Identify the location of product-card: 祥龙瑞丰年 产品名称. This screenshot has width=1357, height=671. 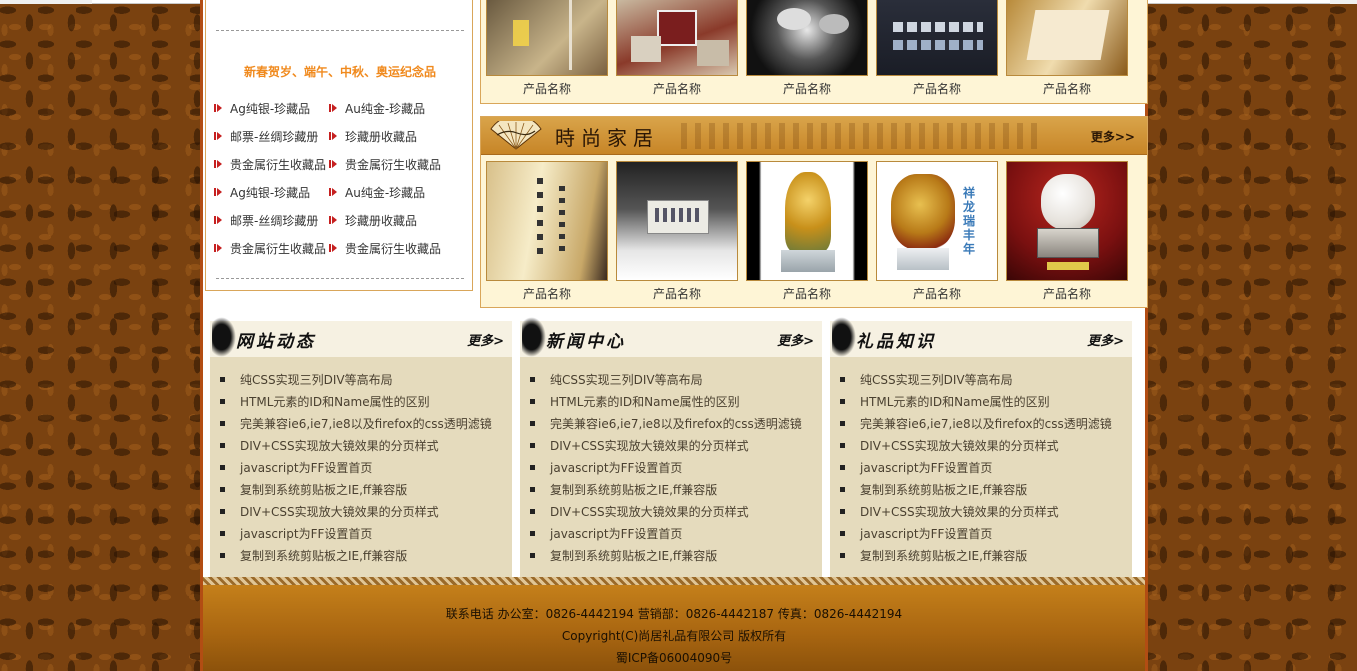
(941, 231).